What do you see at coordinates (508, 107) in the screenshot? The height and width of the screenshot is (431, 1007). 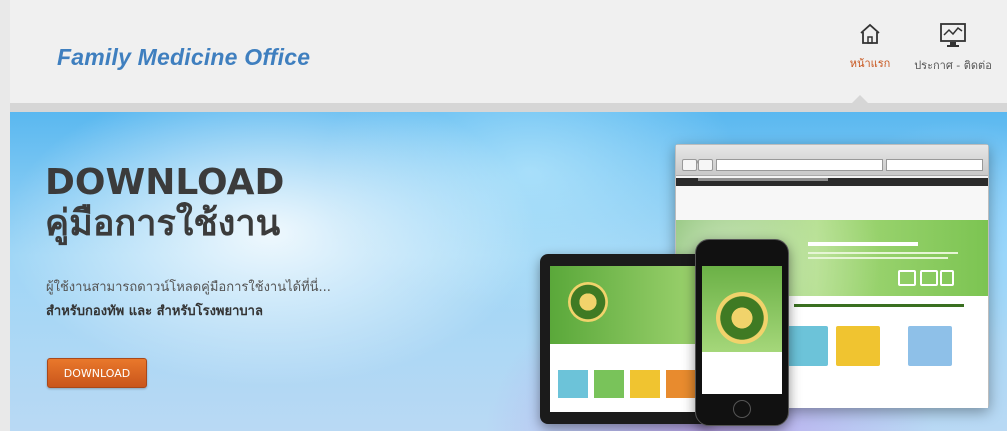 I see `header-divider` at bounding box center [508, 107].